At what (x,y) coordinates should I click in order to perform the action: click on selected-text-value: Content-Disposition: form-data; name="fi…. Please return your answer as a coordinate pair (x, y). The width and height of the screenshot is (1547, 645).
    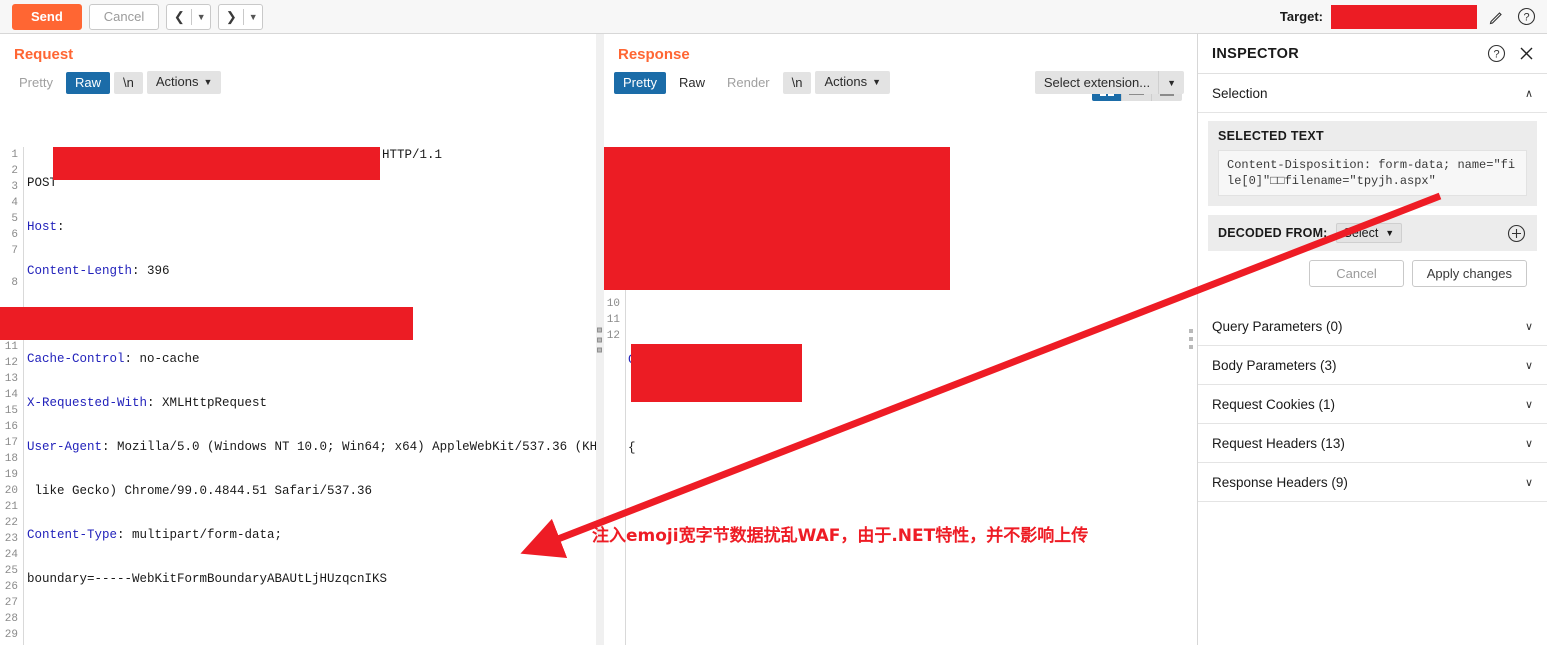
    Looking at the image, I should click on (1372, 173).